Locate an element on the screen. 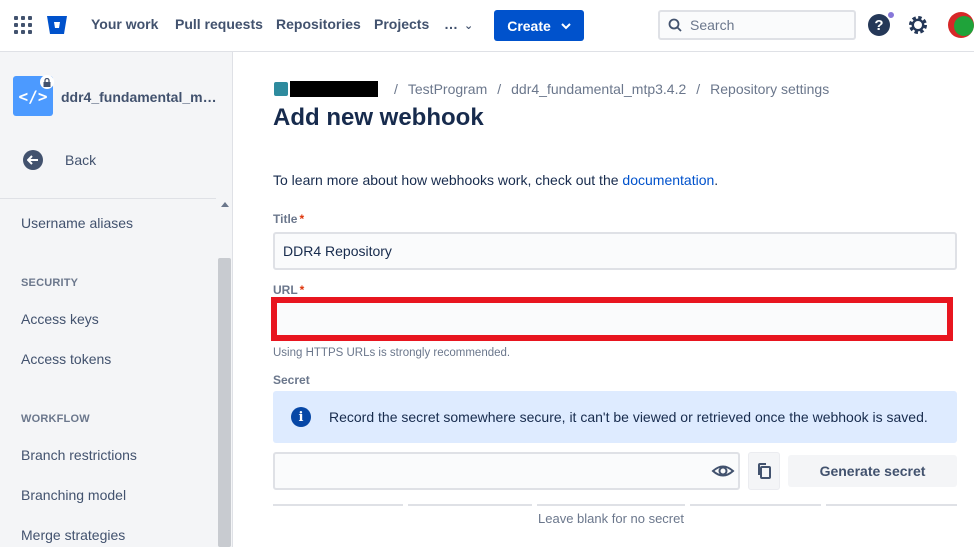 This screenshot has height=547, width=974. create-button: Create is located at coordinates (539, 25).